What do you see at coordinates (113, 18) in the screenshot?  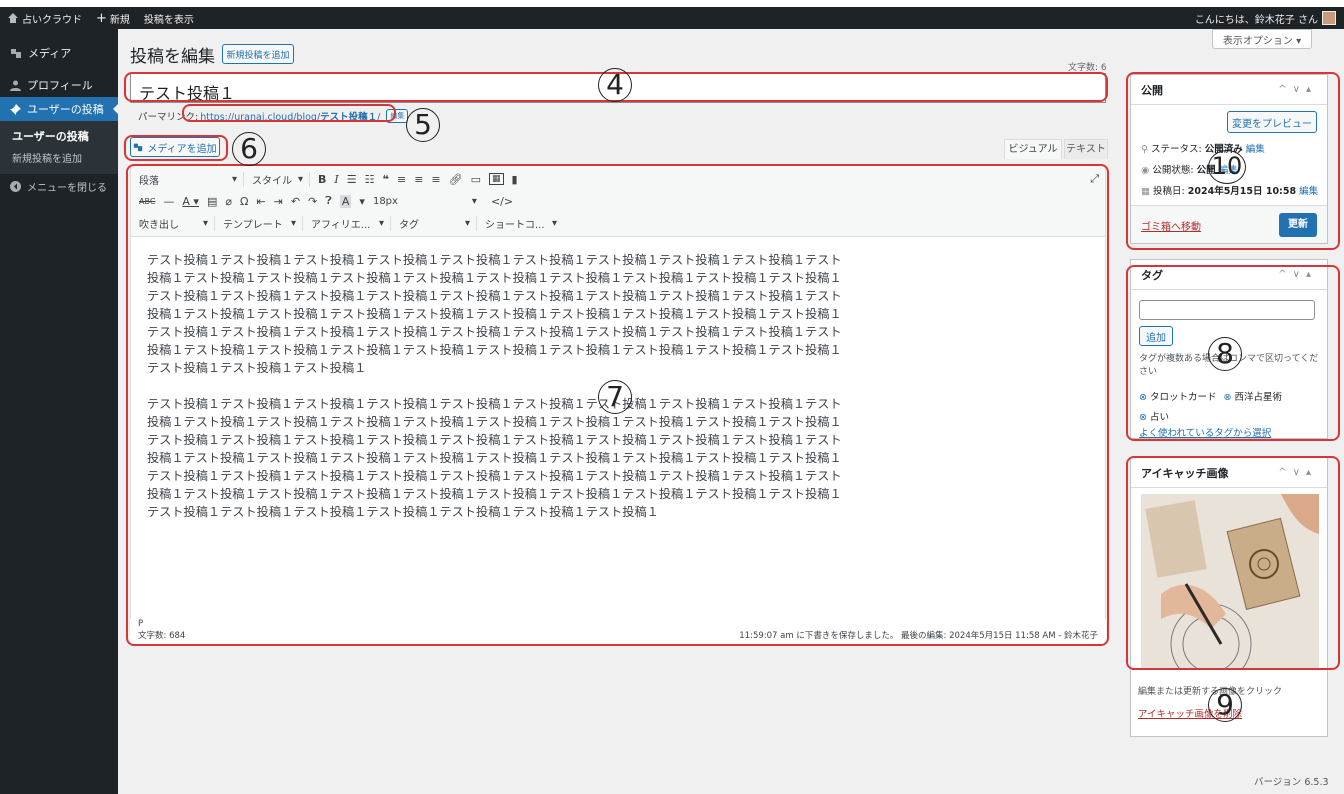 I see `new-content-link: + 新規` at bounding box center [113, 18].